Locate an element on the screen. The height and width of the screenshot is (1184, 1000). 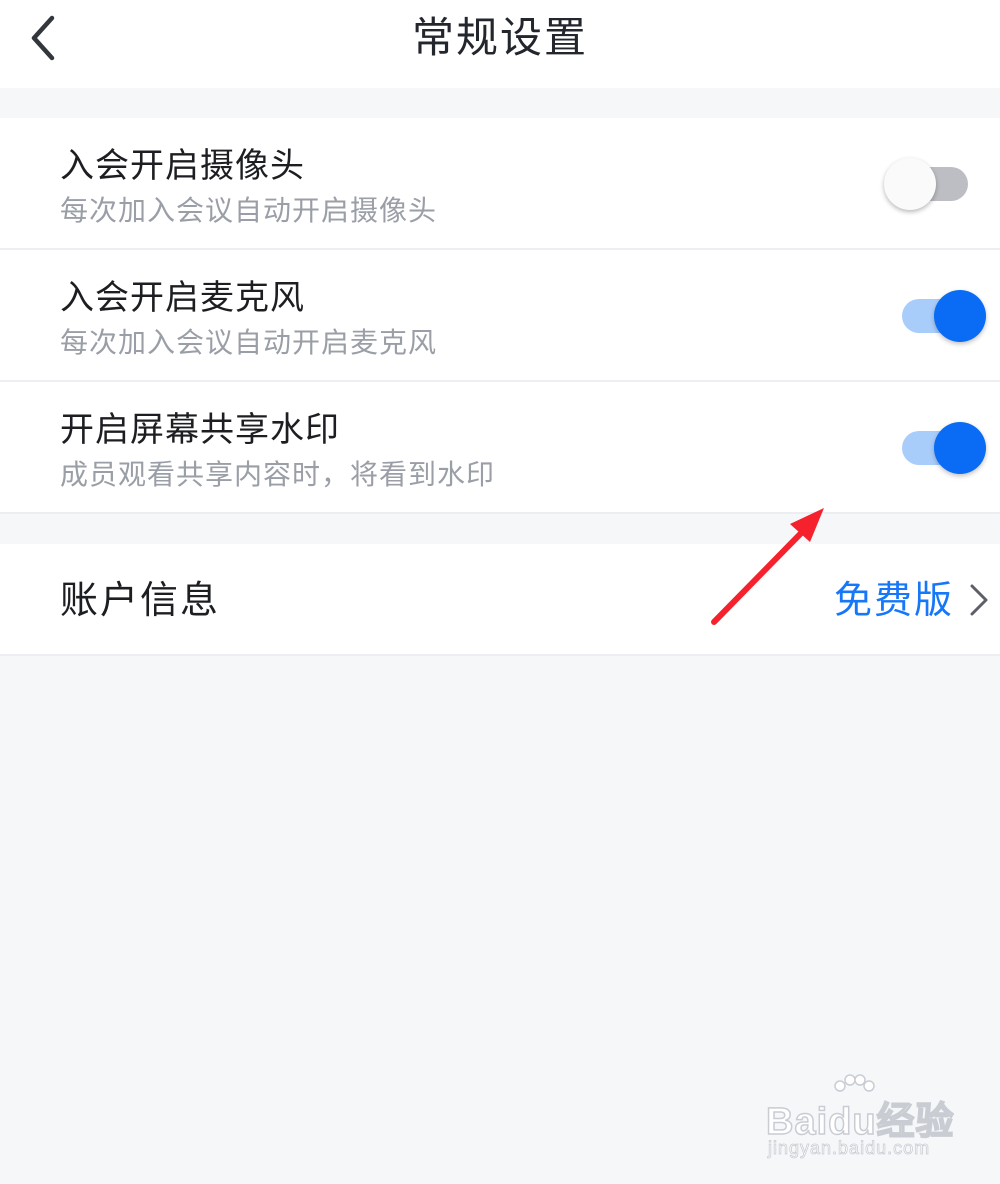
setting-row-microphone: 入会开启麦克风 每次加入会议自动开启麦克风 is located at coordinates (500, 316).